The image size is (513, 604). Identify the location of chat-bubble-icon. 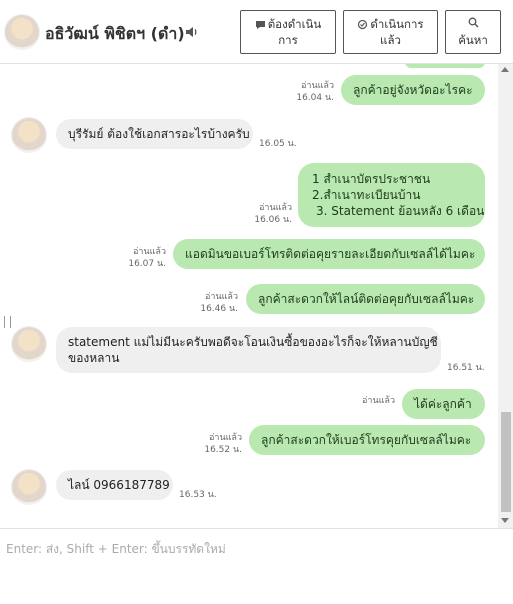
(260, 24).